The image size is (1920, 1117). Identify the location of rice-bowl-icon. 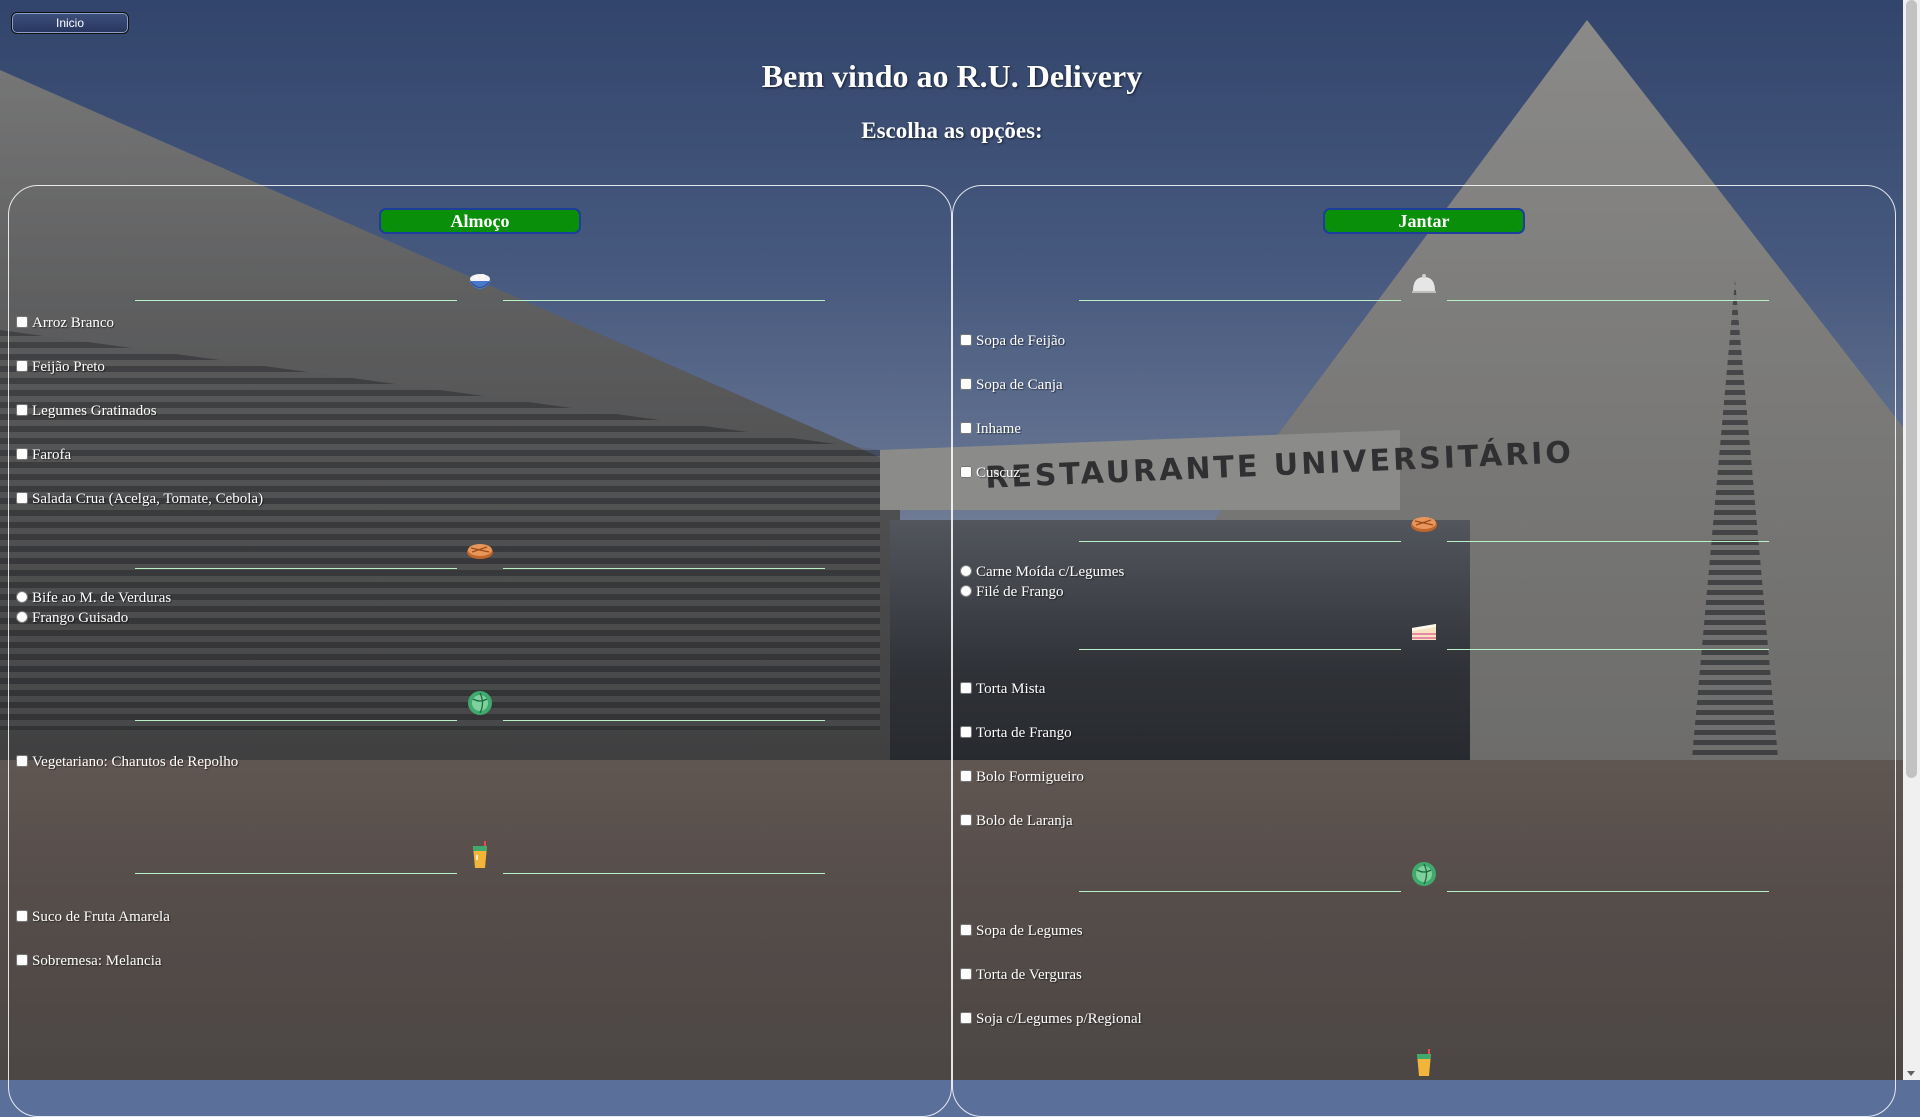
(480, 281).